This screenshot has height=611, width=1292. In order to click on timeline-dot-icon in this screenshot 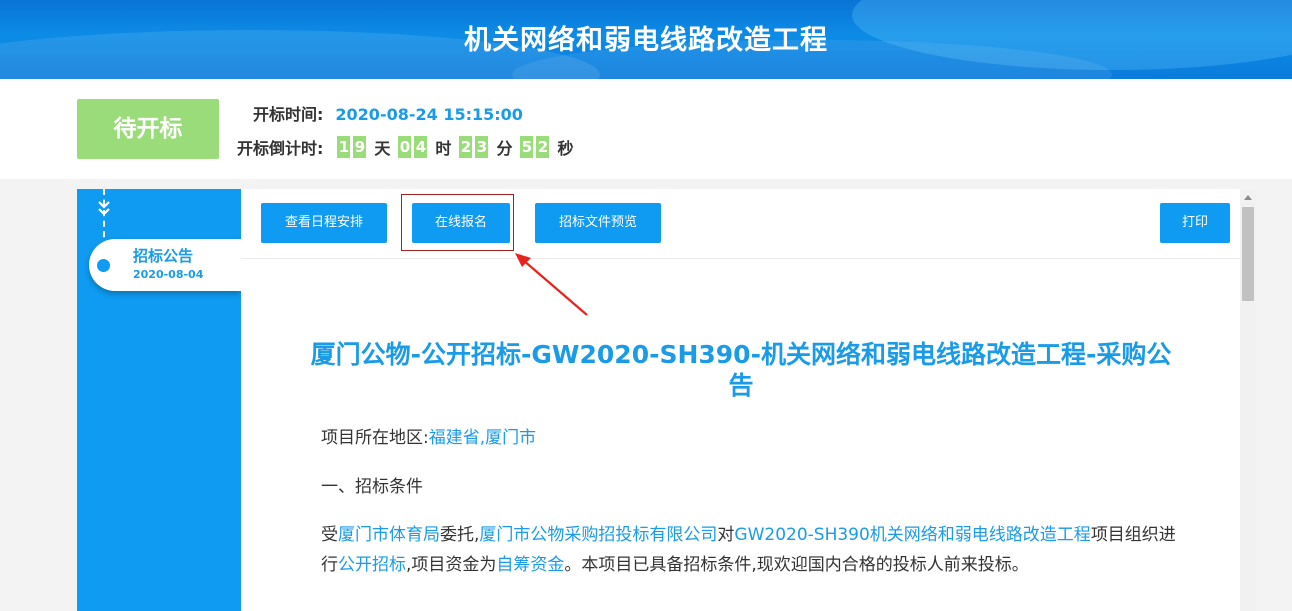, I will do `click(103, 265)`.